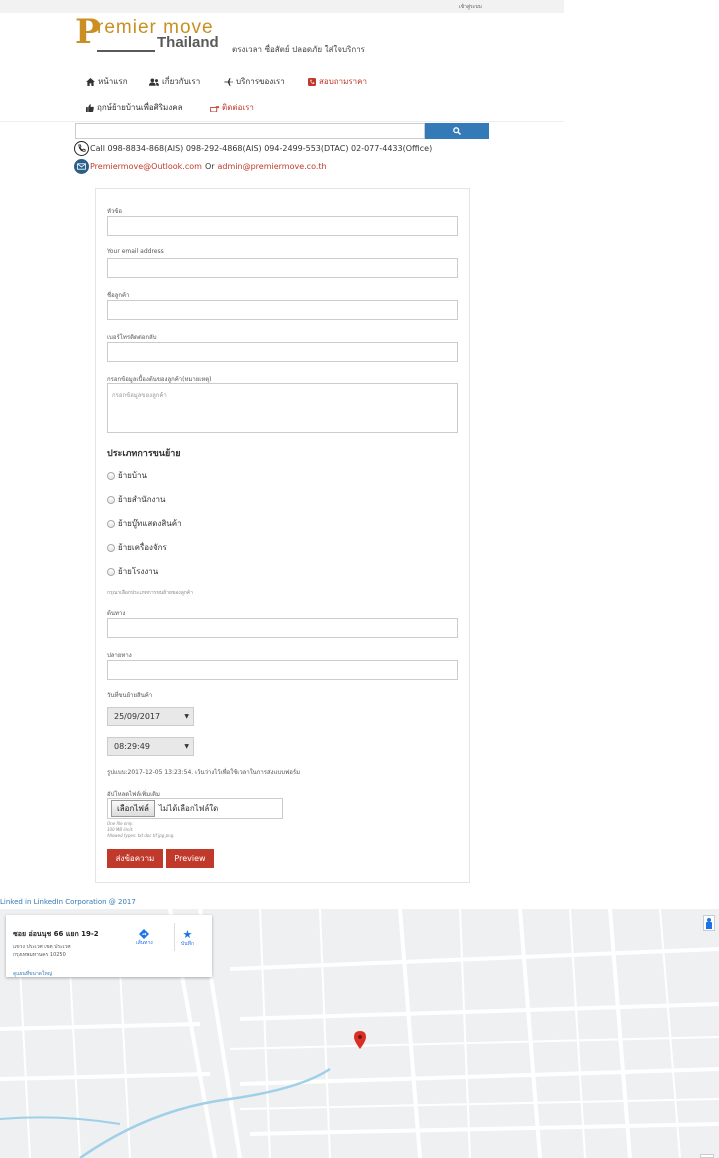 The height and width of the screenshot is (1158, 719). Describe the element at coordinates (209, 166) in the screenshot. I see `or-text: Or` at that location.